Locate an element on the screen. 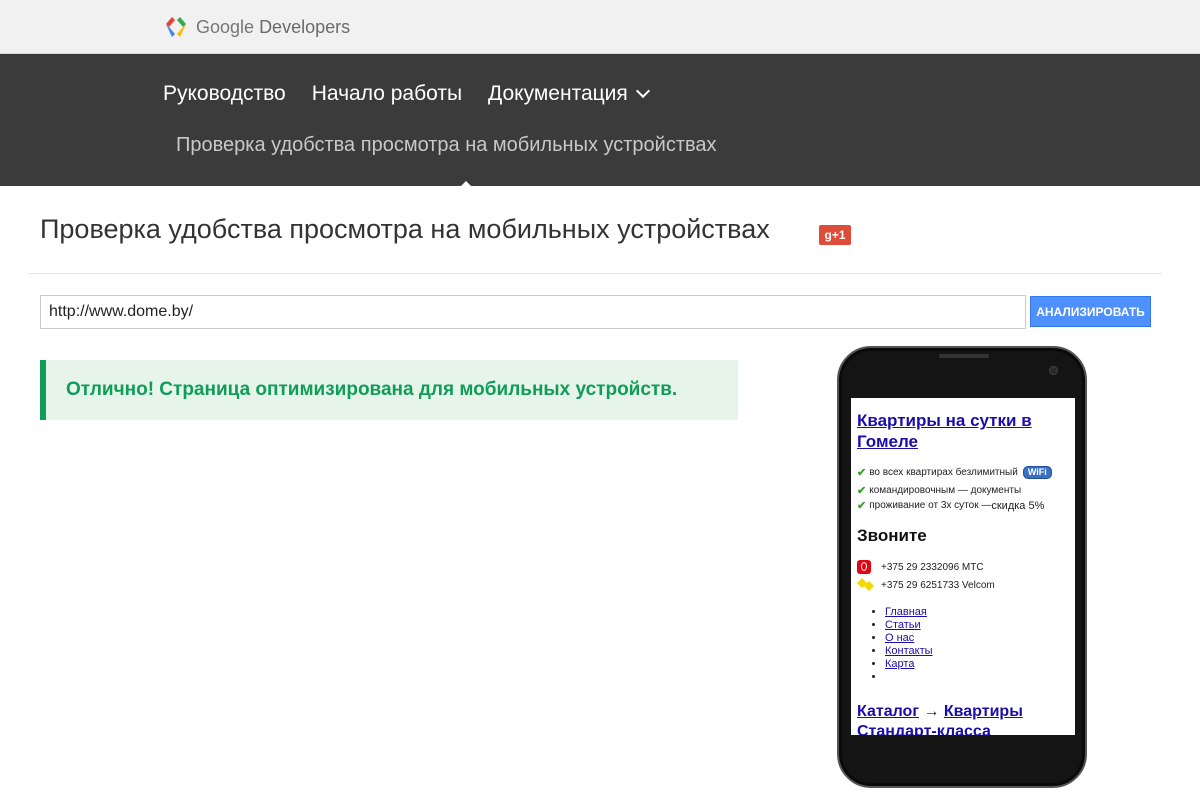  url-input is located at coordinates (533, 312).